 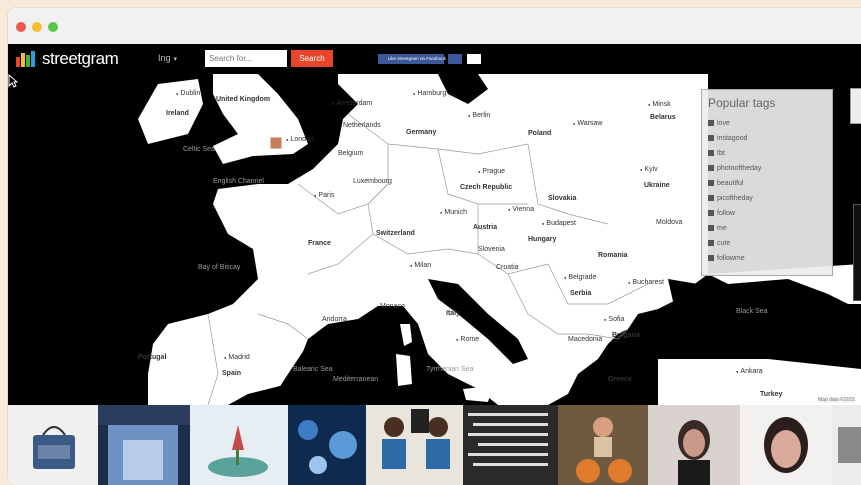 What do you see at coordinates (724, 243) in the screenshot?
I see `tag-label: cute` at bounding box center [724, 243].